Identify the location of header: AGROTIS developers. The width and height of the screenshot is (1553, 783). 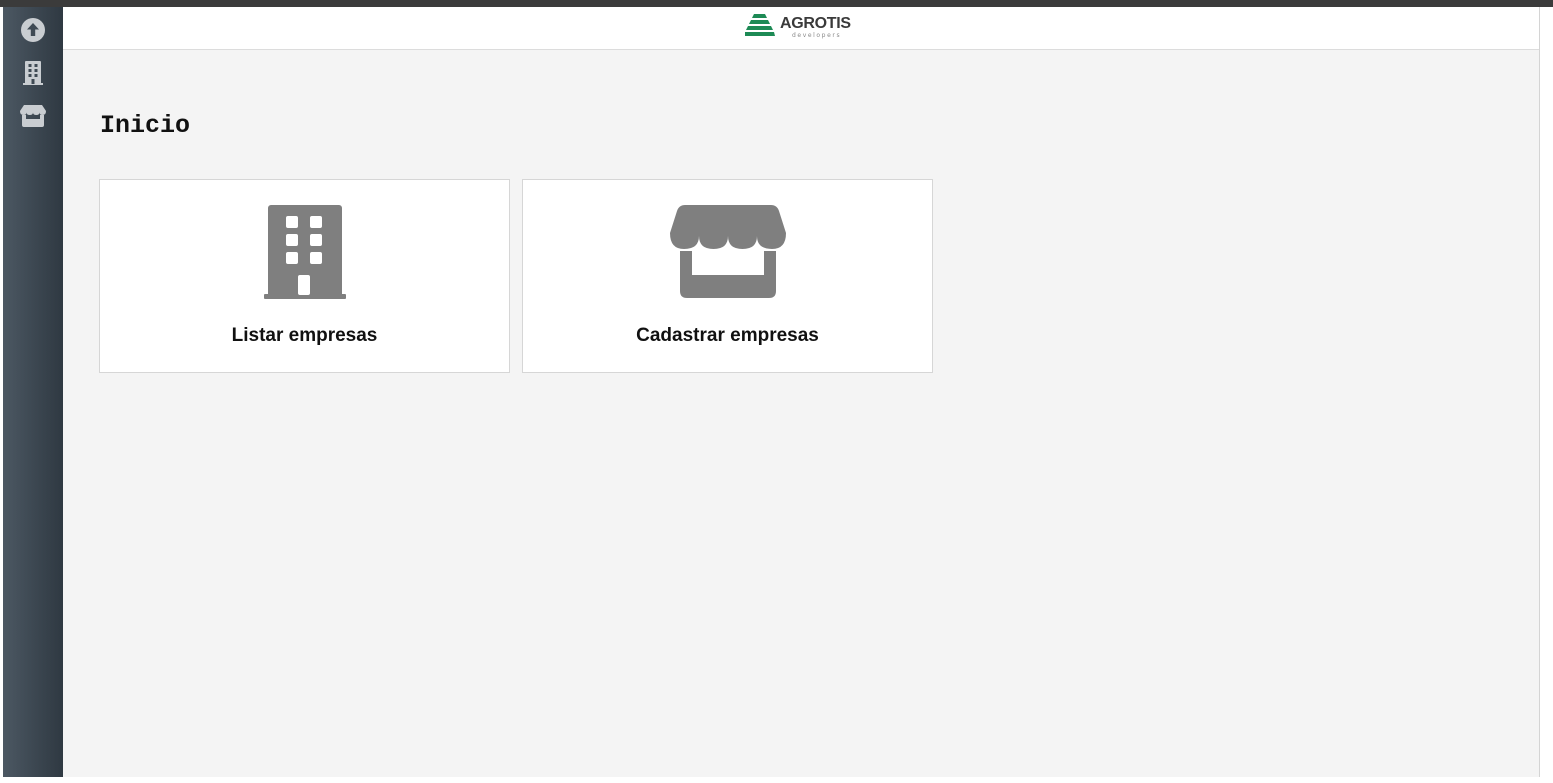
(801, 28).